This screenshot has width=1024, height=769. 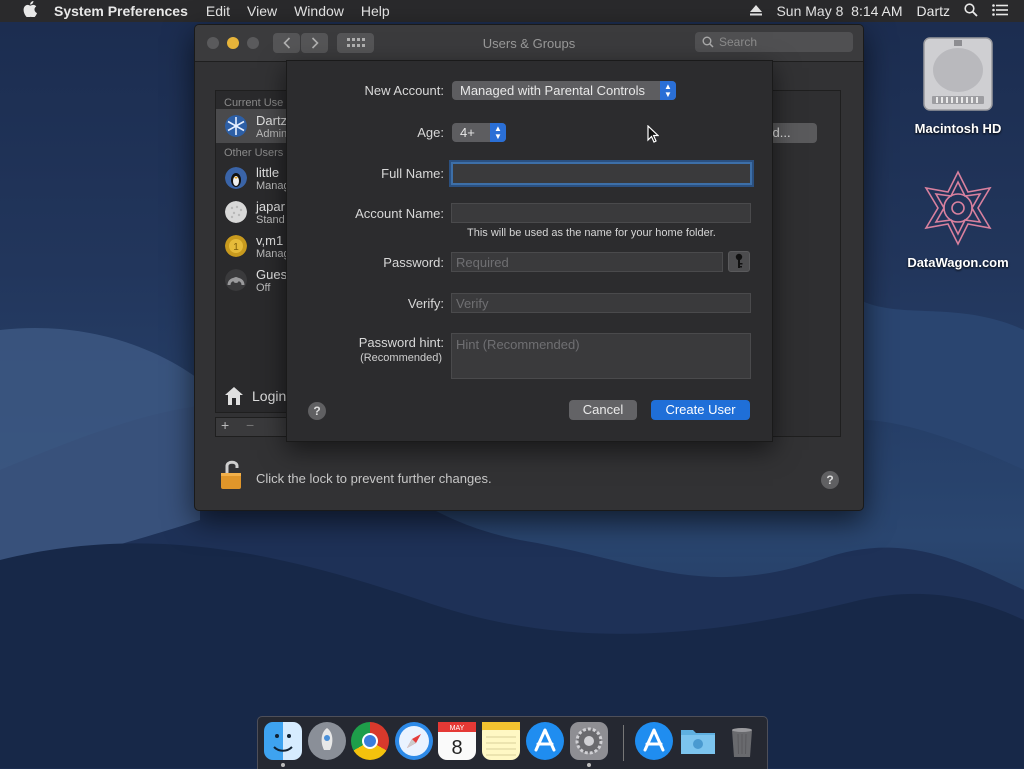 I want to click on svg-text: MAY, so click(x=457, y=728).